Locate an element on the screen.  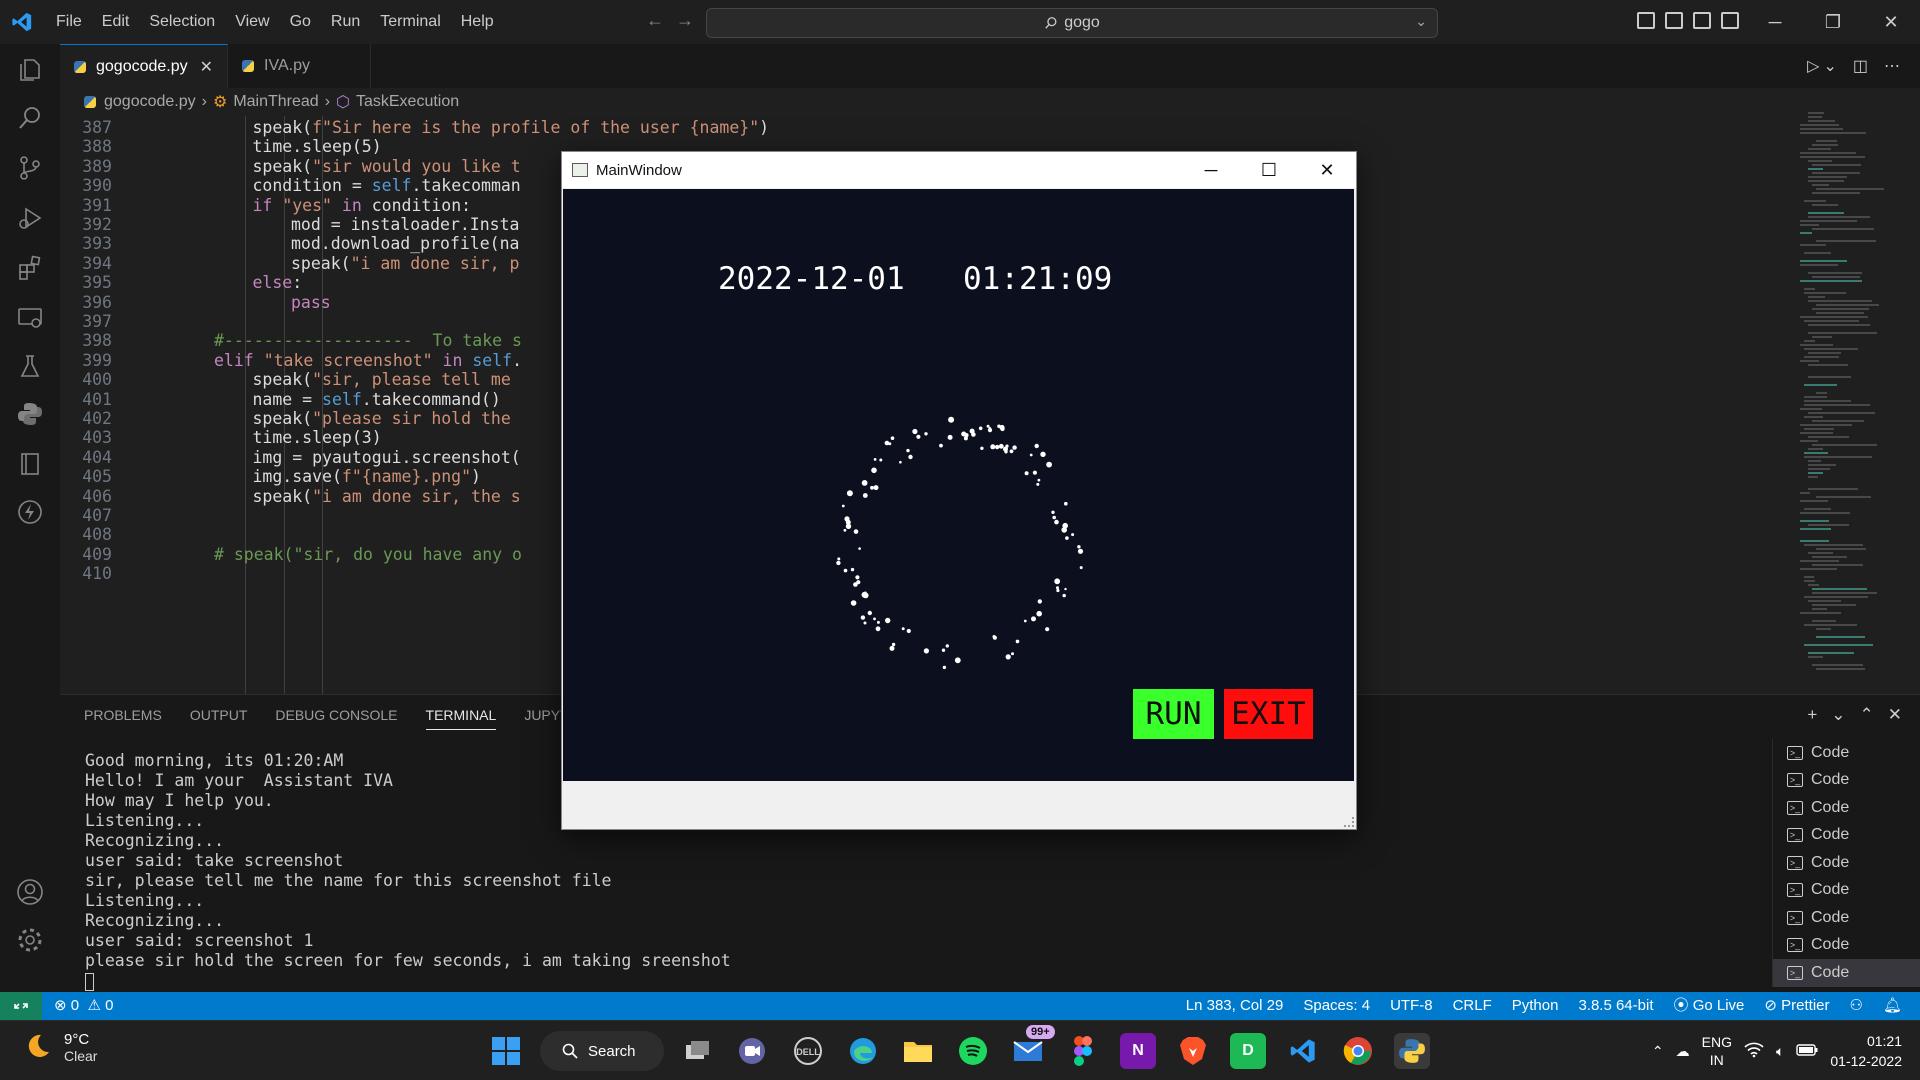
dell-icon: DELL is located at coordinates (808, 1051).